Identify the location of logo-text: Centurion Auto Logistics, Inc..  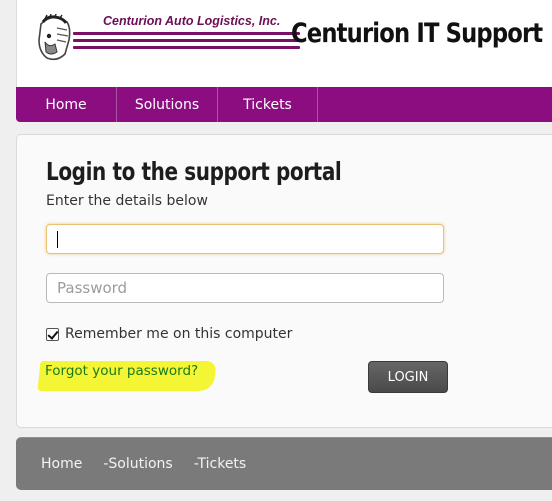
(192, 21).